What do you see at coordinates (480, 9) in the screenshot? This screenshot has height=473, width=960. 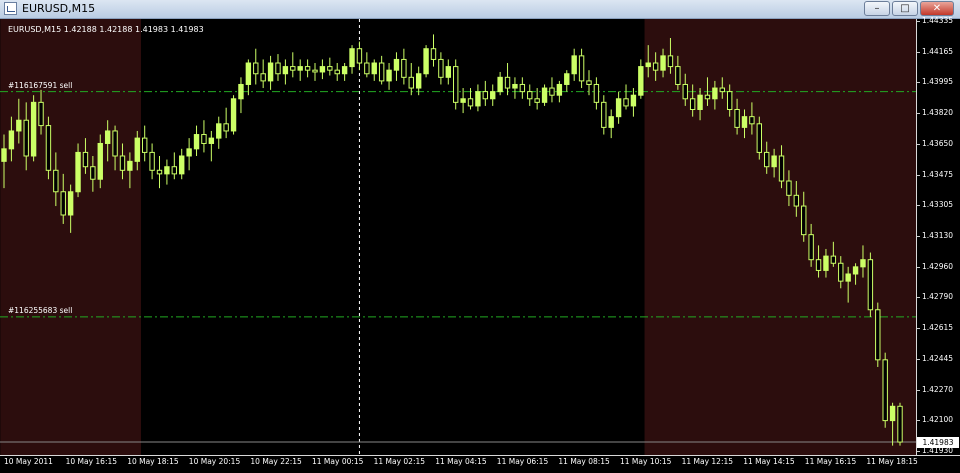 I see `title-bar: EURUSD,M15 – □ ✕` at bounding box center [480, 9].